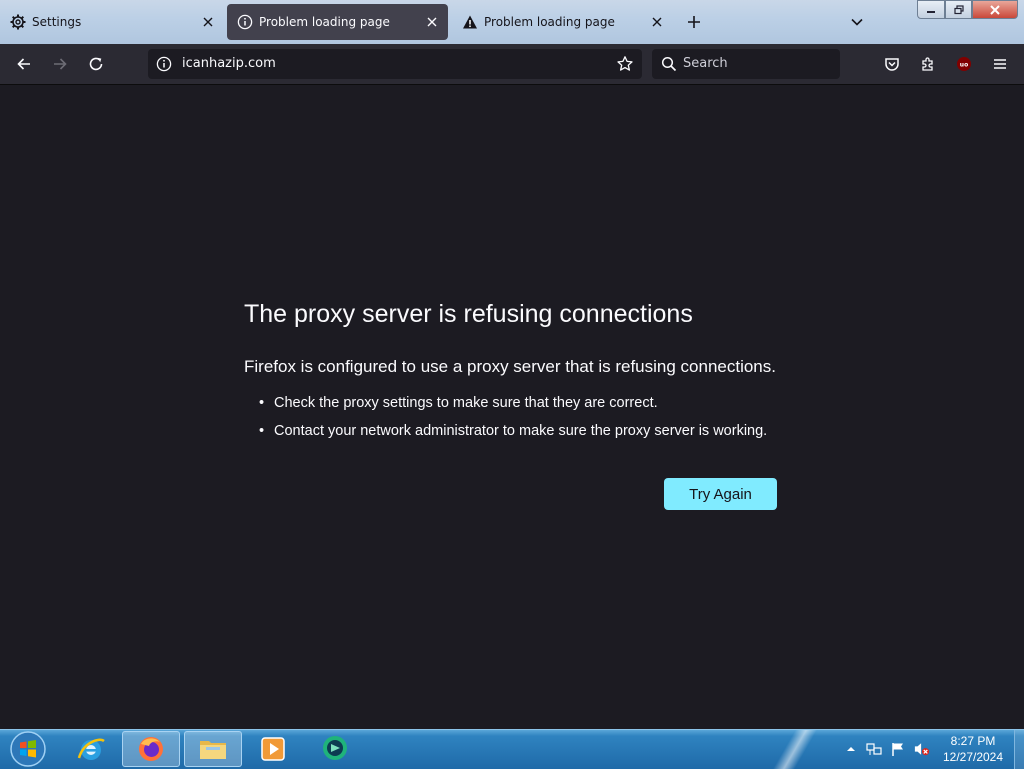 This screenshot has height=769, width=1024. I want to click on reload-button, so click(96, 64).